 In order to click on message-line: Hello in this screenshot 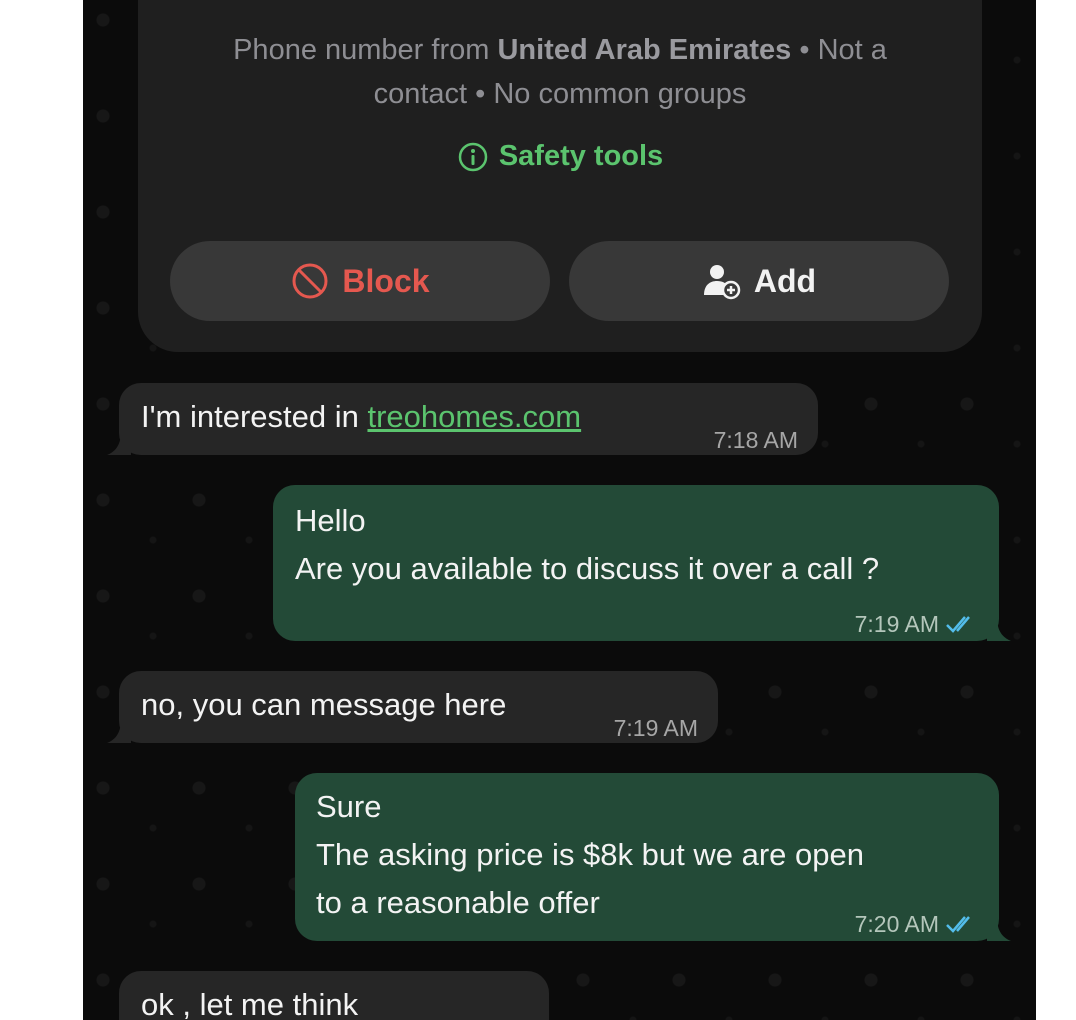, I will do `click(330, 520)`.